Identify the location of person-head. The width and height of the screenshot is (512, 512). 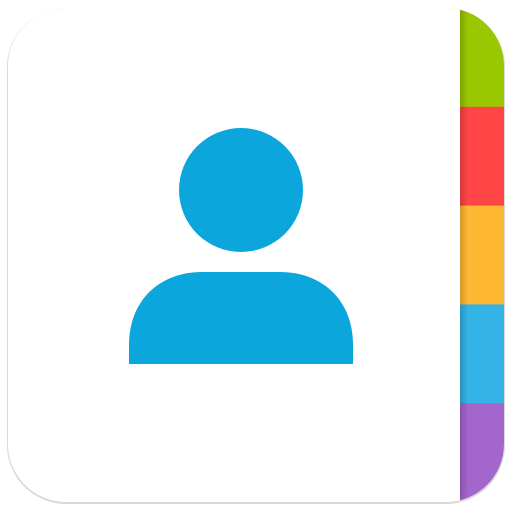
(241, 190).